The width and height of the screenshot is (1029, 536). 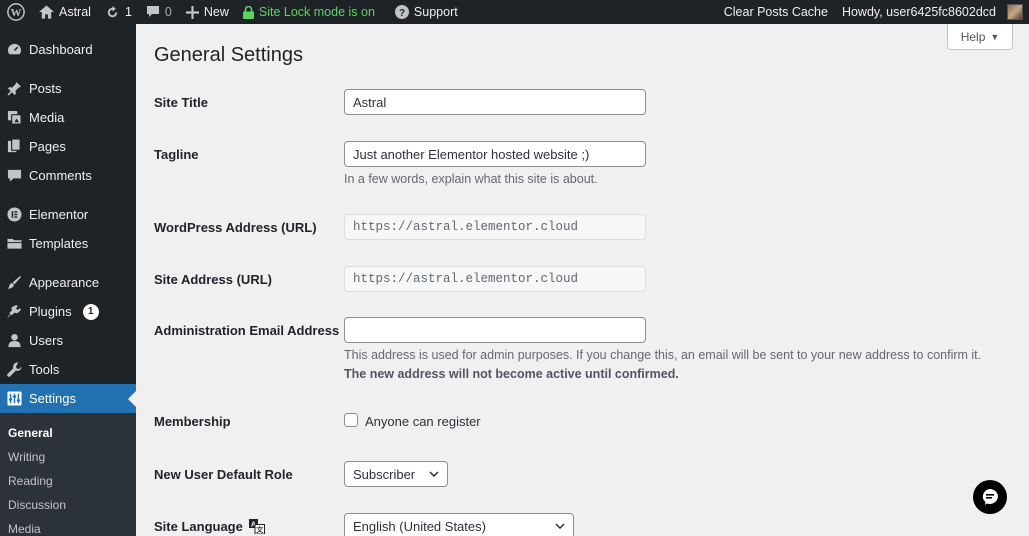 I want to click on new-content-link: New, so click(x=207, y=12).